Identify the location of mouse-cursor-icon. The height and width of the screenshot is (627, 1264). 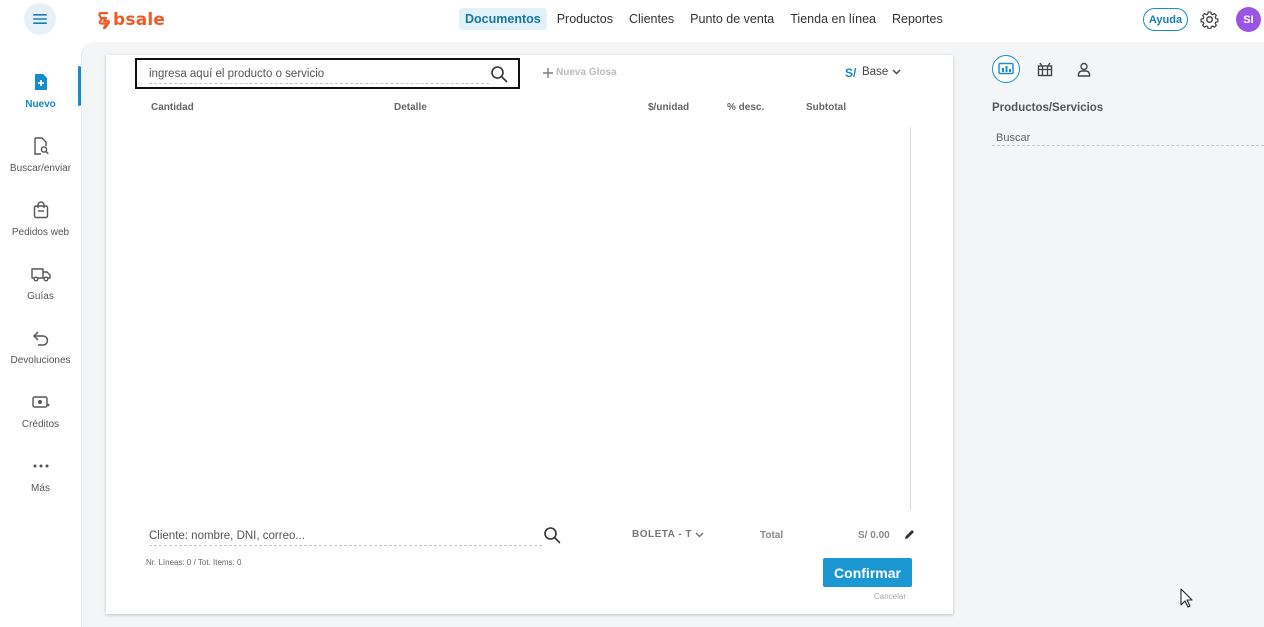
(1186, 598).